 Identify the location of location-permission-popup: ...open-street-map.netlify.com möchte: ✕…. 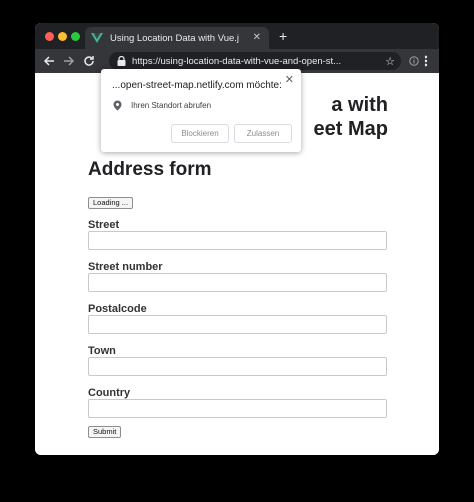
(201, 110).